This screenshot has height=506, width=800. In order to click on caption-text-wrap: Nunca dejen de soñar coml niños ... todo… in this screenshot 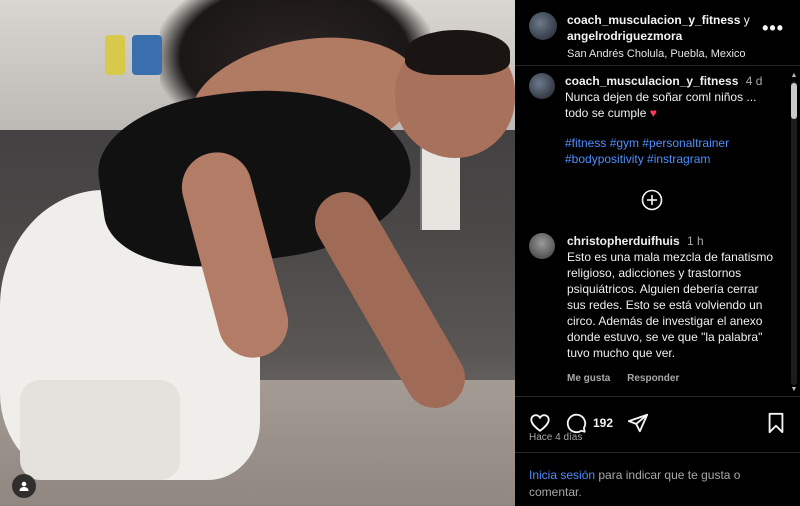, I will do `click(672, 105)`.